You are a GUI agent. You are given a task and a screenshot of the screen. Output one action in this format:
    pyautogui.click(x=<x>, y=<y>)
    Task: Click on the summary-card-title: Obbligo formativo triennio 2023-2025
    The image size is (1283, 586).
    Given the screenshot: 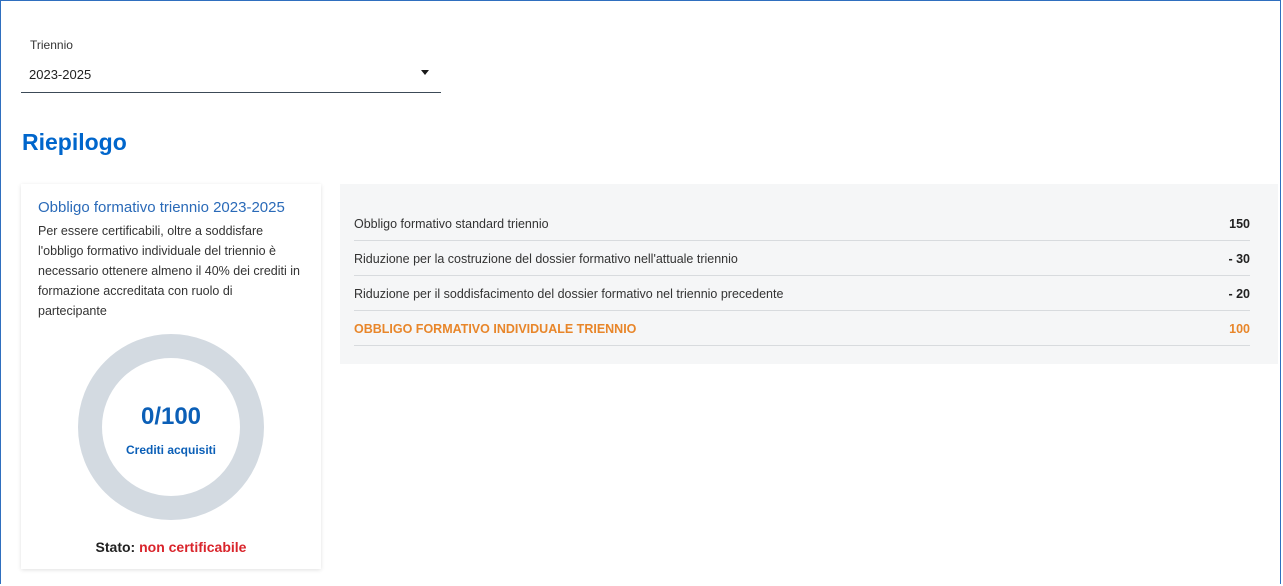 What is the action you would take?
    pyautogui.click(x=161, y=207)
    